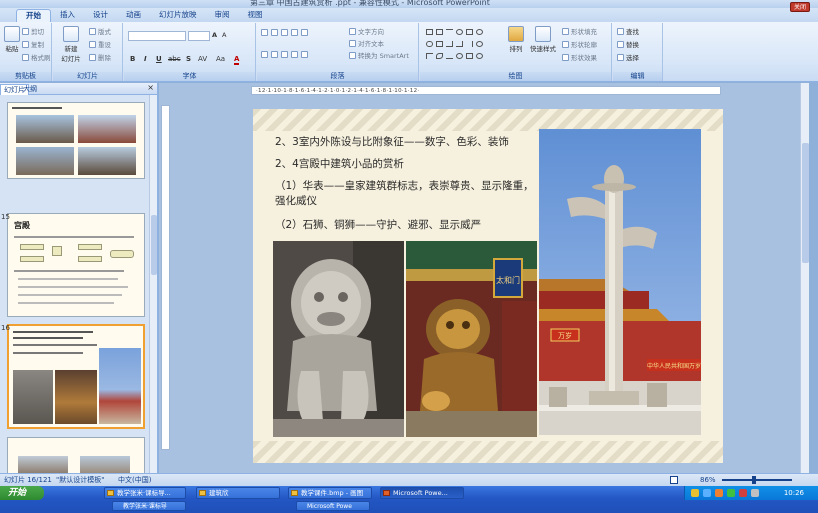 Image resolution: width=818 pixels, height=513 pixels. Describe the element at coordinates (37, 45) in the screenshot. I see `copy-label: 复制` at that location.